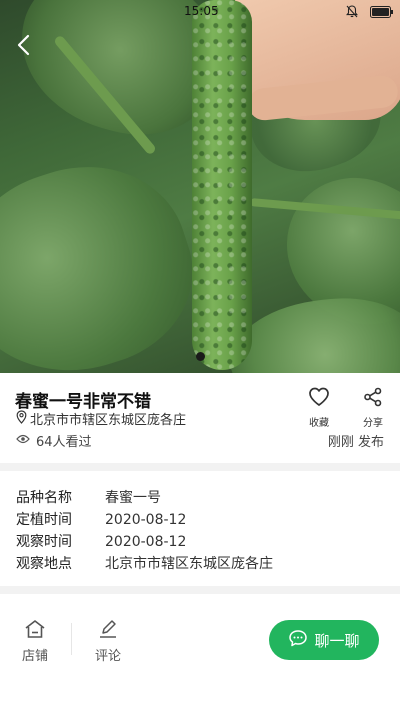  What do you see at coordinates (23, 440) in the screenshot?
I see `eye-icon` at bounding box center [23, 440].